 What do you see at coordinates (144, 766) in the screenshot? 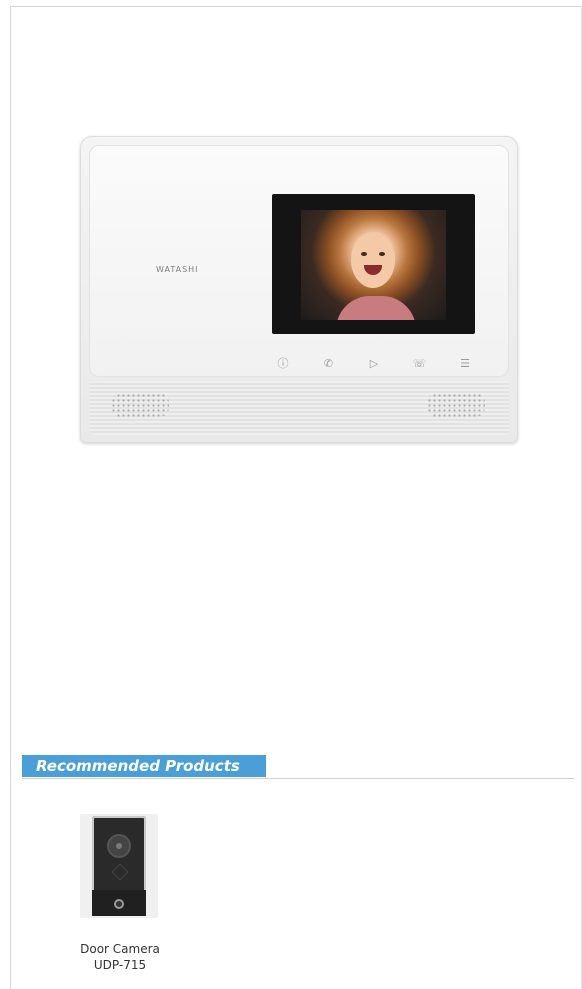
I see `recommended-products-heading: Recommended Products` at bounding box center [144, 766].